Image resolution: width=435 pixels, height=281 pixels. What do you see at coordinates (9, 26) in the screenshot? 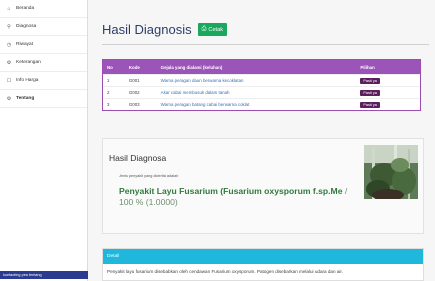
I see `search-icon: ⚲` at bounding box center [9, 26].